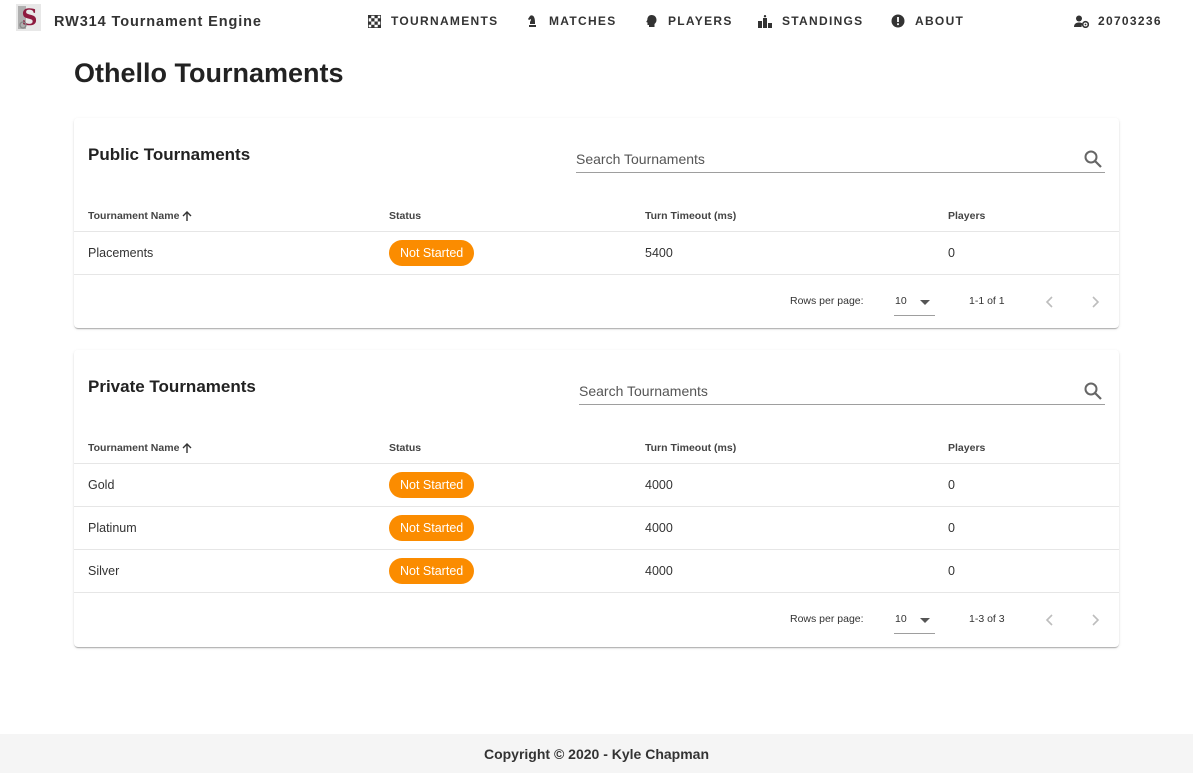 The width and height of the screenshot is (1193, 773). What do you see at coordinates (596, 528) in the screenshot?
I see `table-row: Platinum Not Started 4000 0` at bounding box center [596, 528].